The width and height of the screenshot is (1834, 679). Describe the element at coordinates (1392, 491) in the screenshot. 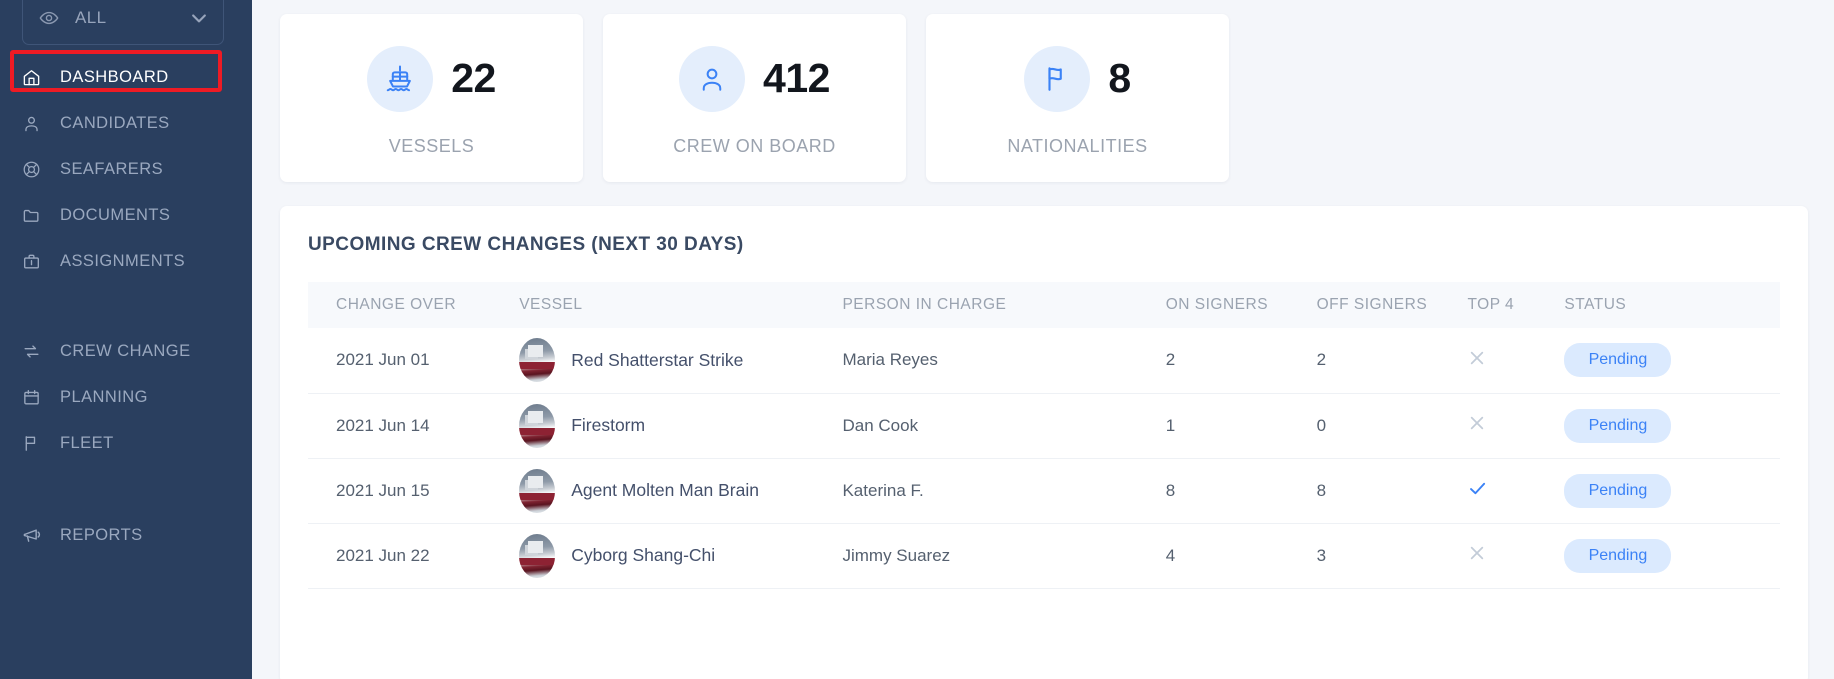

I see `cell-off-signers: 8` at that location.